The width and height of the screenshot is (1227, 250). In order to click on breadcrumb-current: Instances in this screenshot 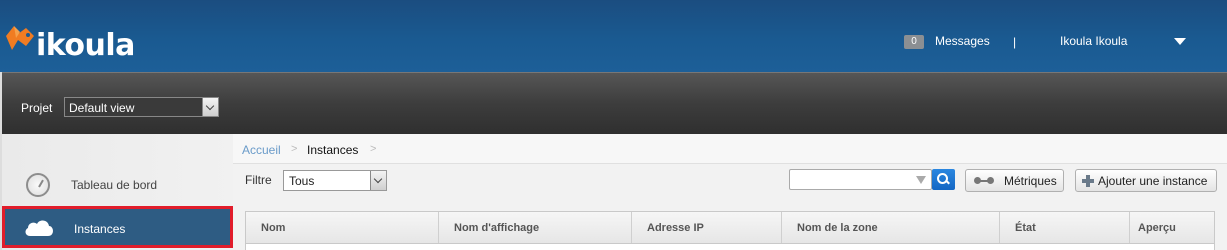, I will do `click(333, 150)`.